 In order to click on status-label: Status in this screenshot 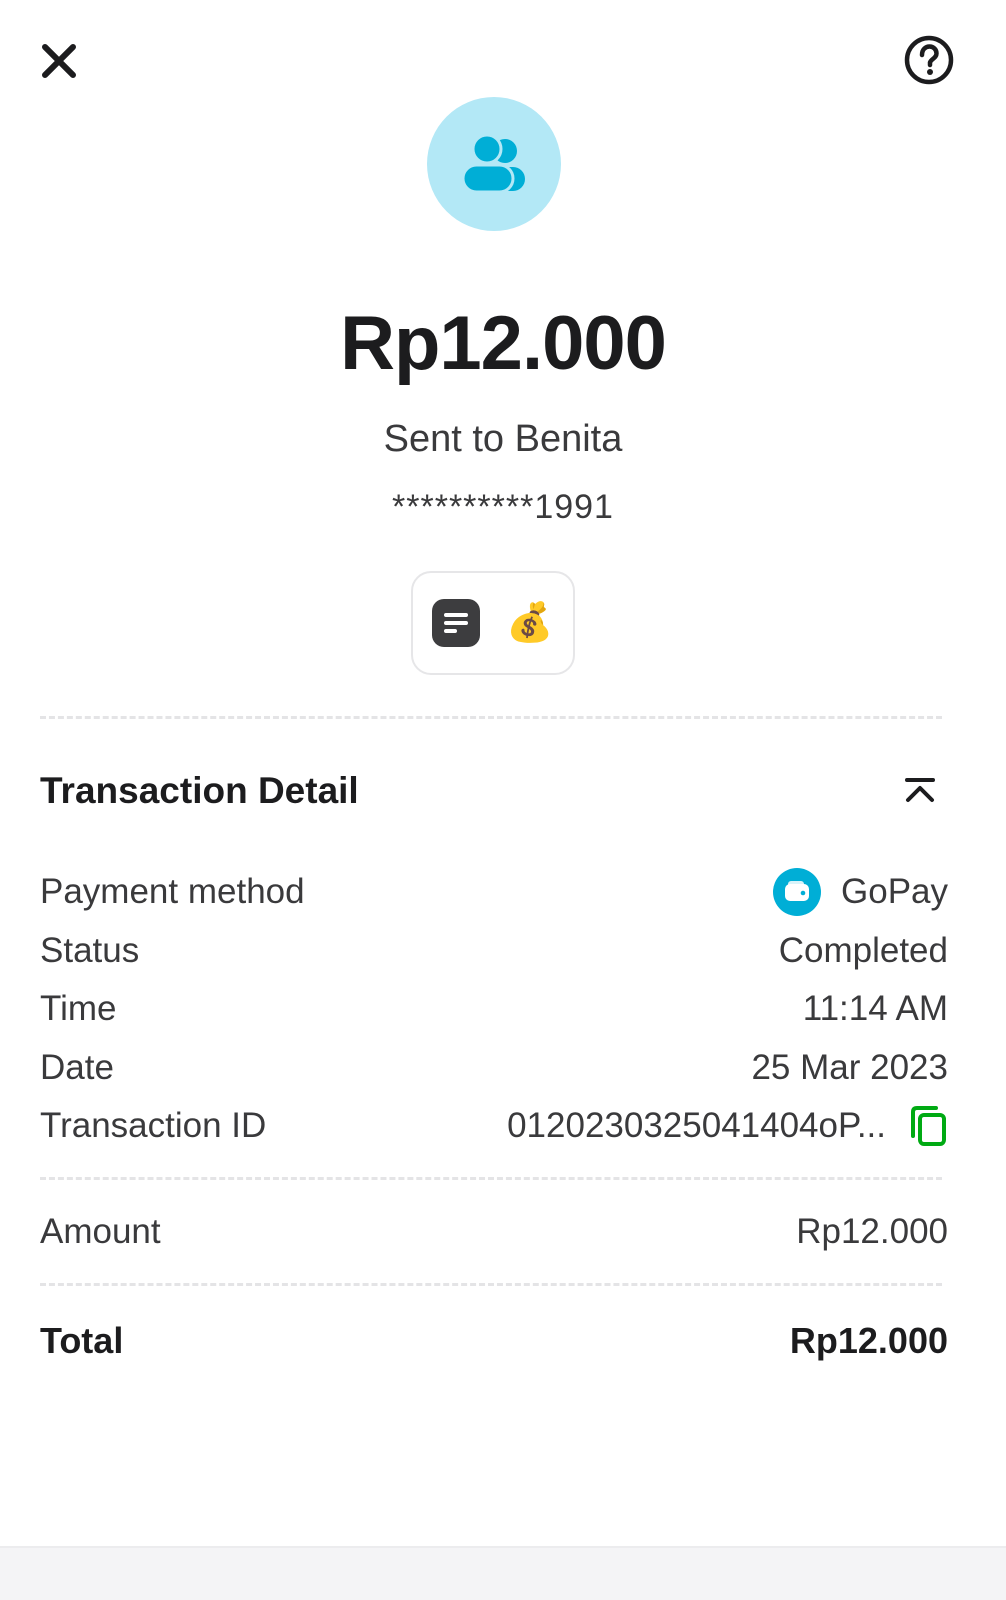, I will do `click(90, 950)`.